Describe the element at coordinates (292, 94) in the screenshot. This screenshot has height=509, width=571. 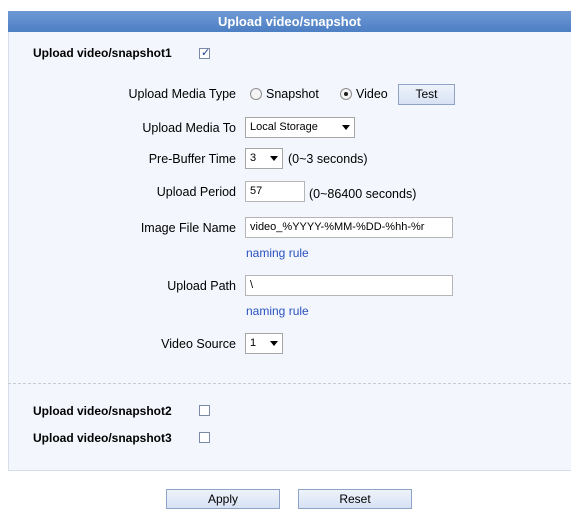
I see `snapshot-radio-label: Snapshot` at that location.